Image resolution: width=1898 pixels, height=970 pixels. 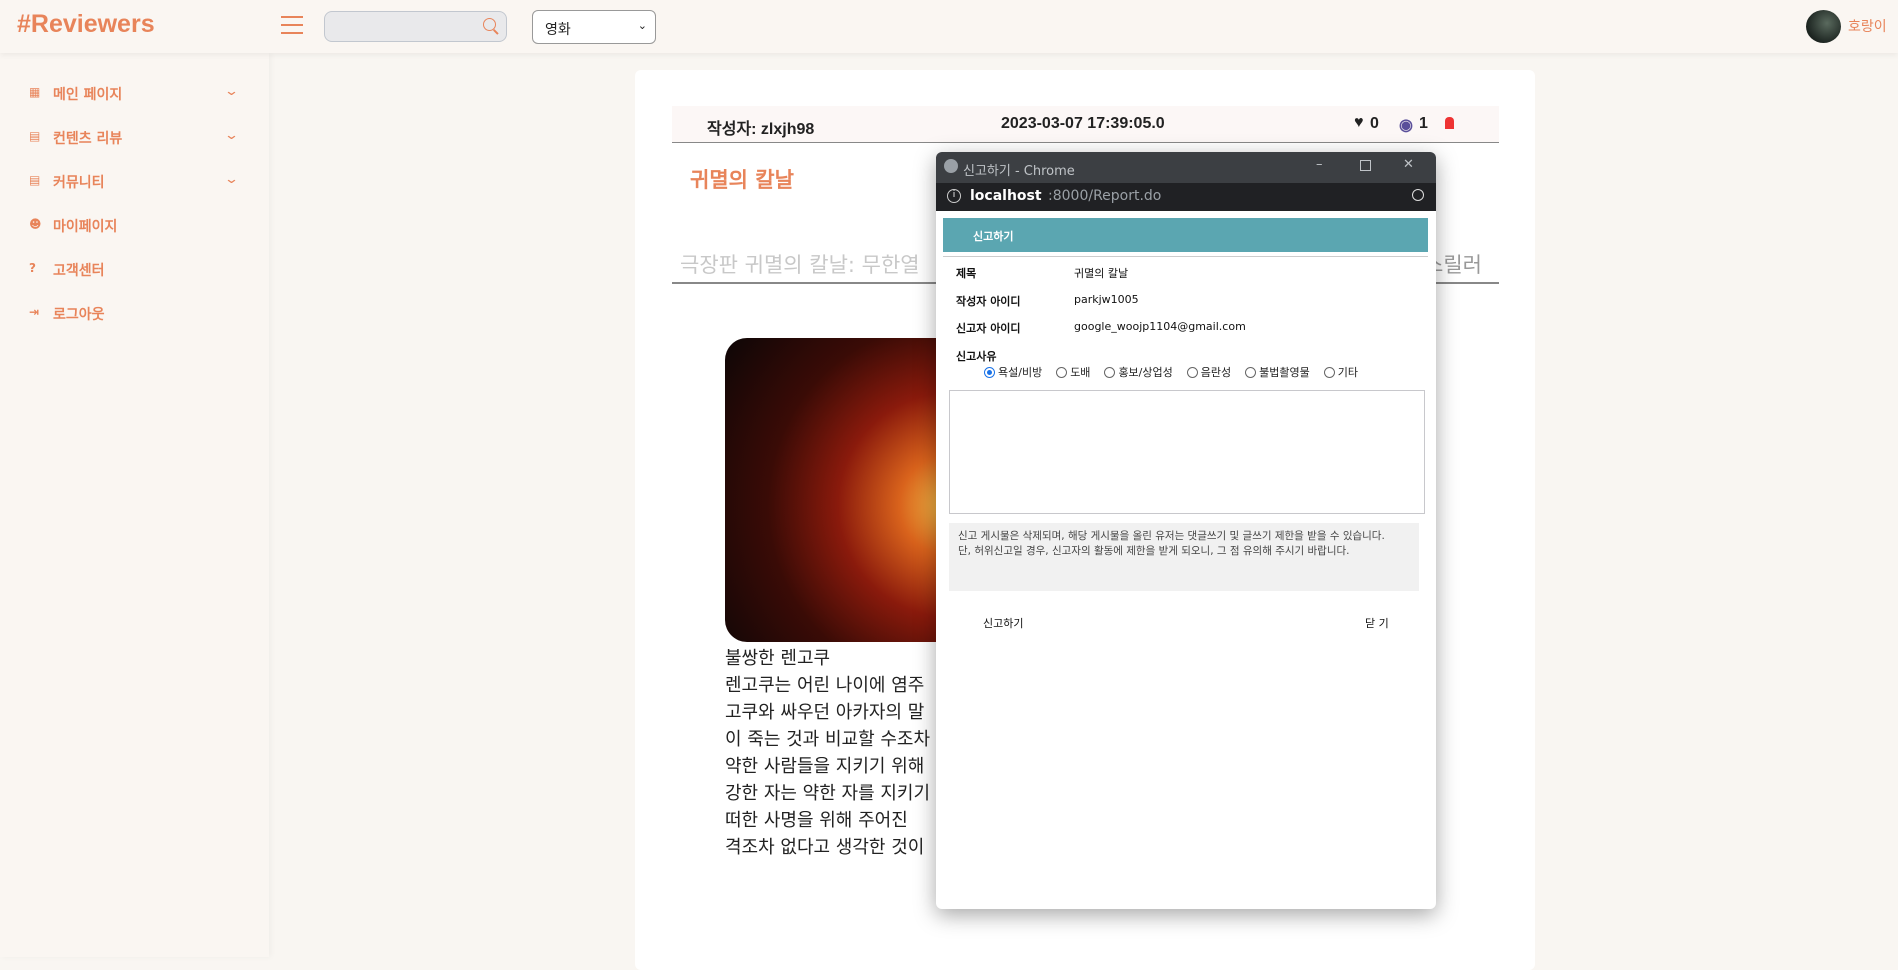 I want to click on field-label: 신고자 아이디, so click(x=988, y=328).